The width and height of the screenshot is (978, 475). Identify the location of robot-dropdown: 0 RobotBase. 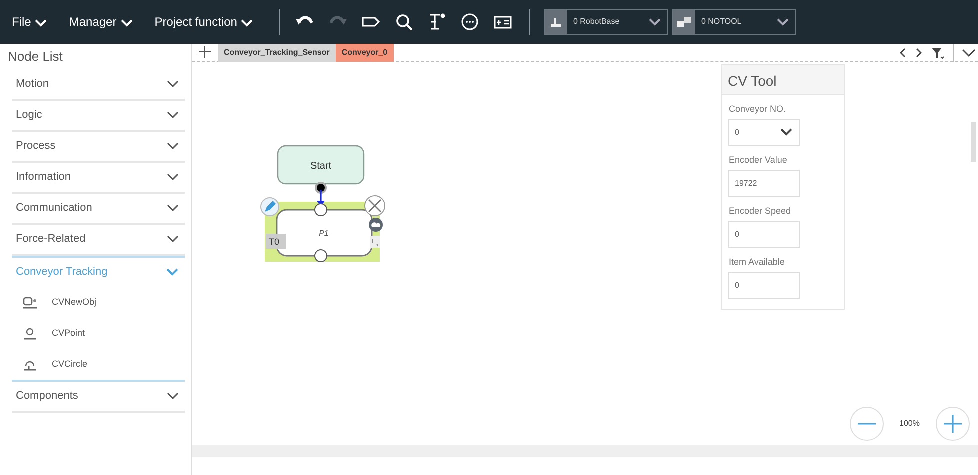
(606, 22).